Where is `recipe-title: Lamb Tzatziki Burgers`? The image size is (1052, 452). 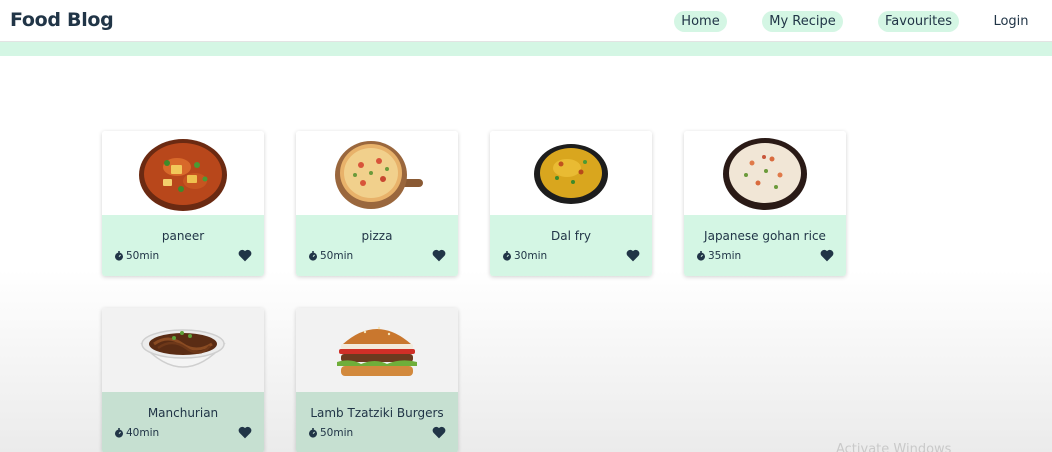
recipe-title: Lamb Tzatziki Burgers is located at coordinates (377, 413).